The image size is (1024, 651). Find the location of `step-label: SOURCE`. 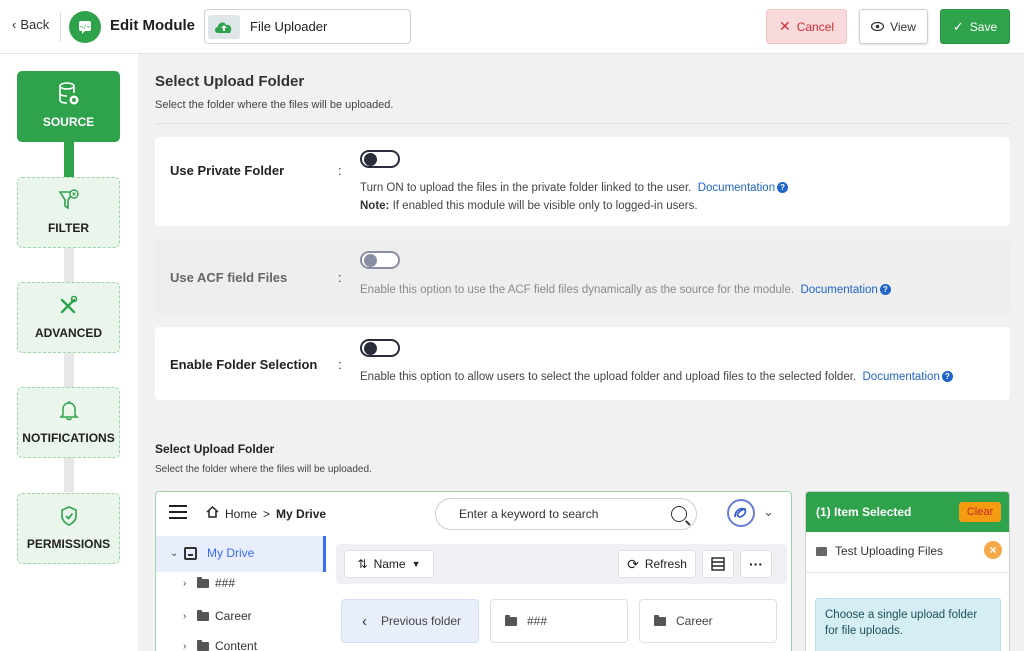

step-label: SOURCE is located at coordinates (68, 122).